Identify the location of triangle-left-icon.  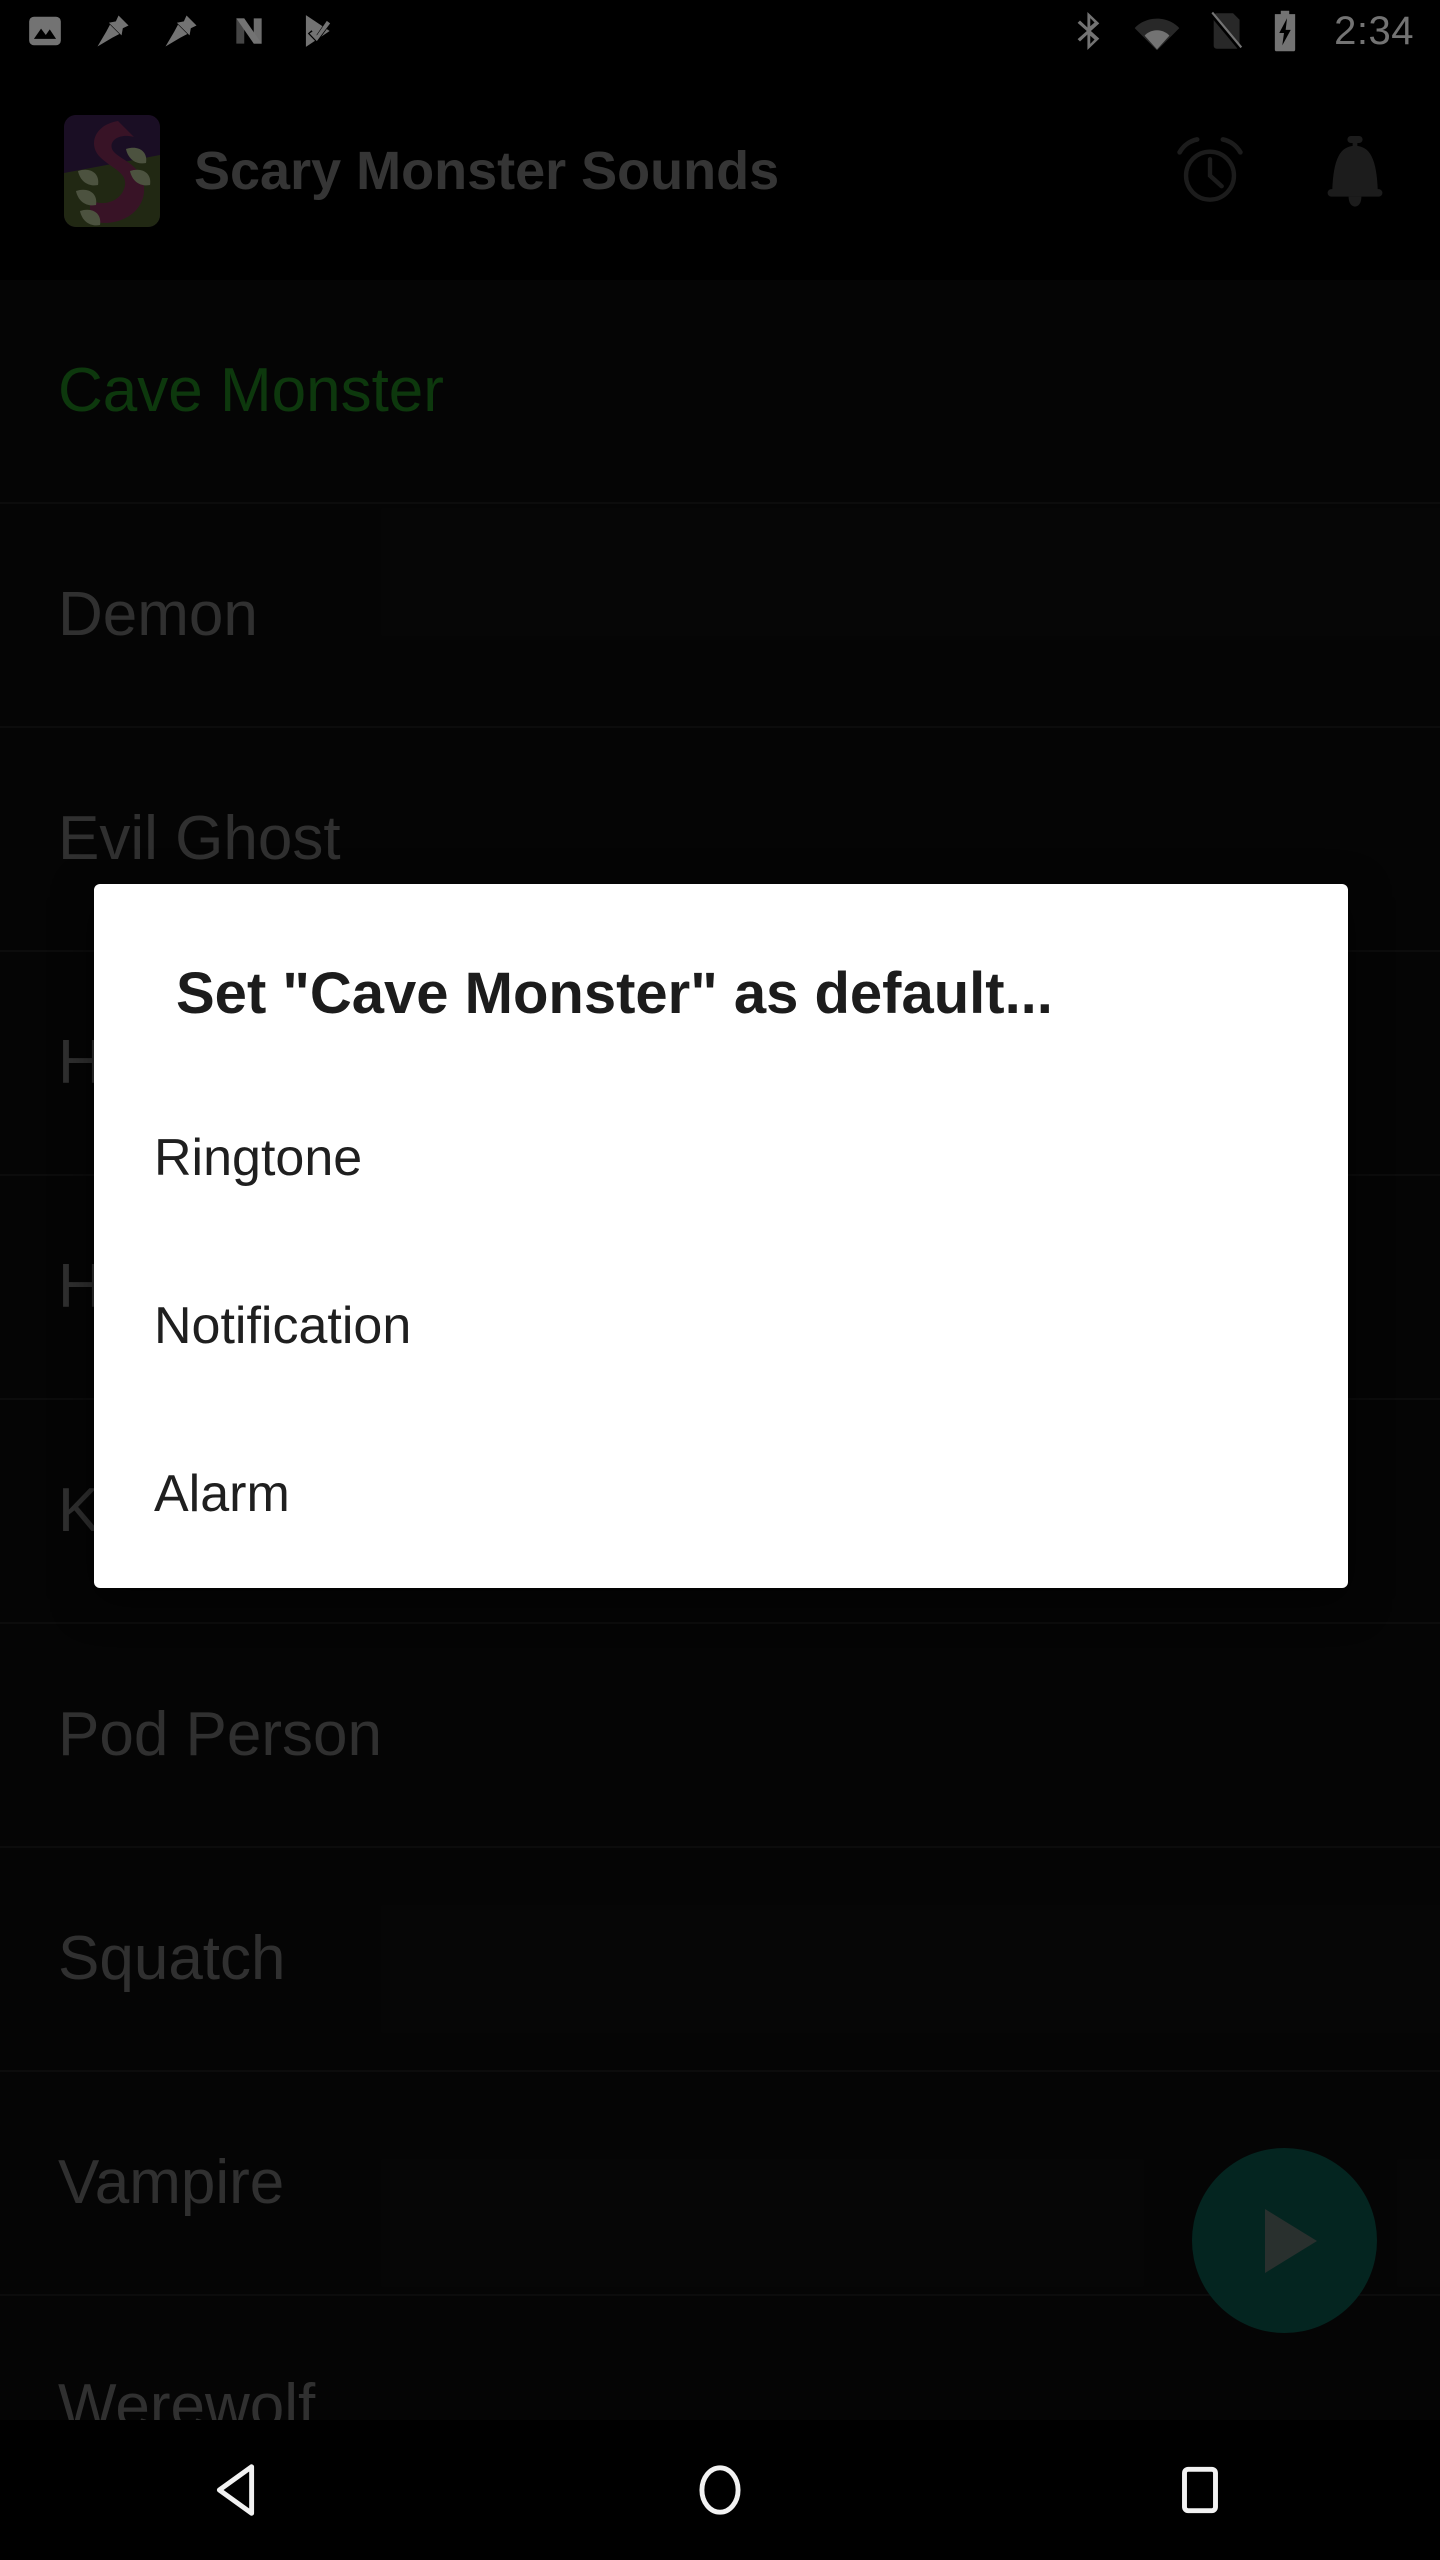
(235, 2490).